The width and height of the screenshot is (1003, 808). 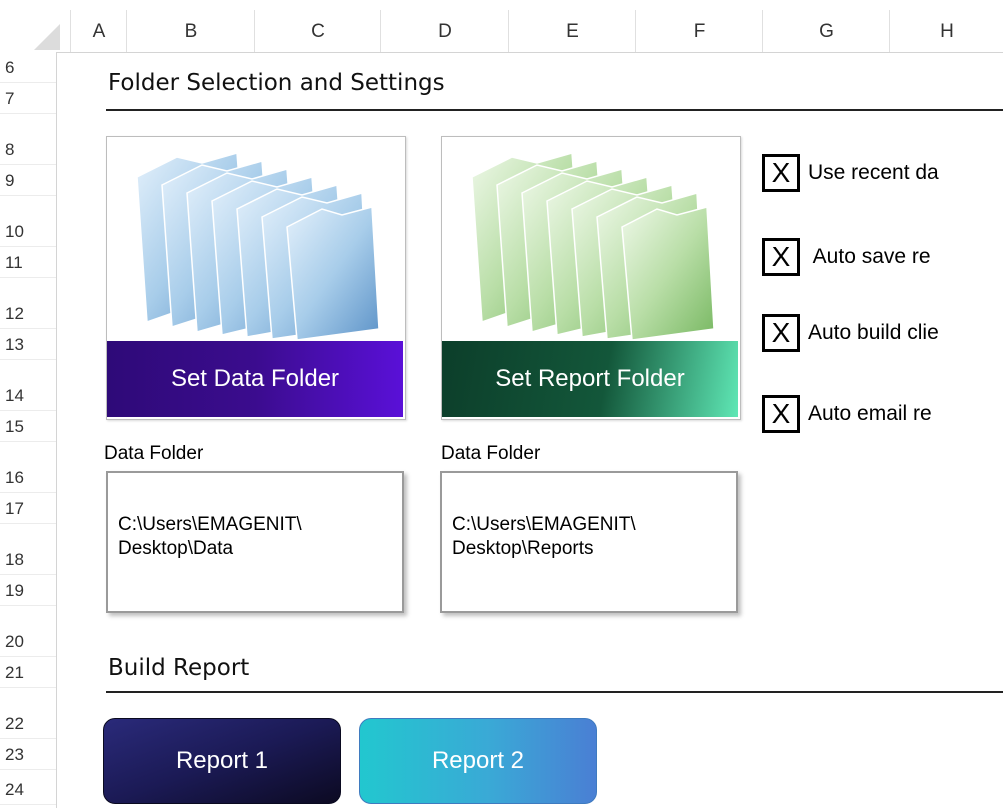 I want to click on column-header-c: C, so click(x=317, y=31).